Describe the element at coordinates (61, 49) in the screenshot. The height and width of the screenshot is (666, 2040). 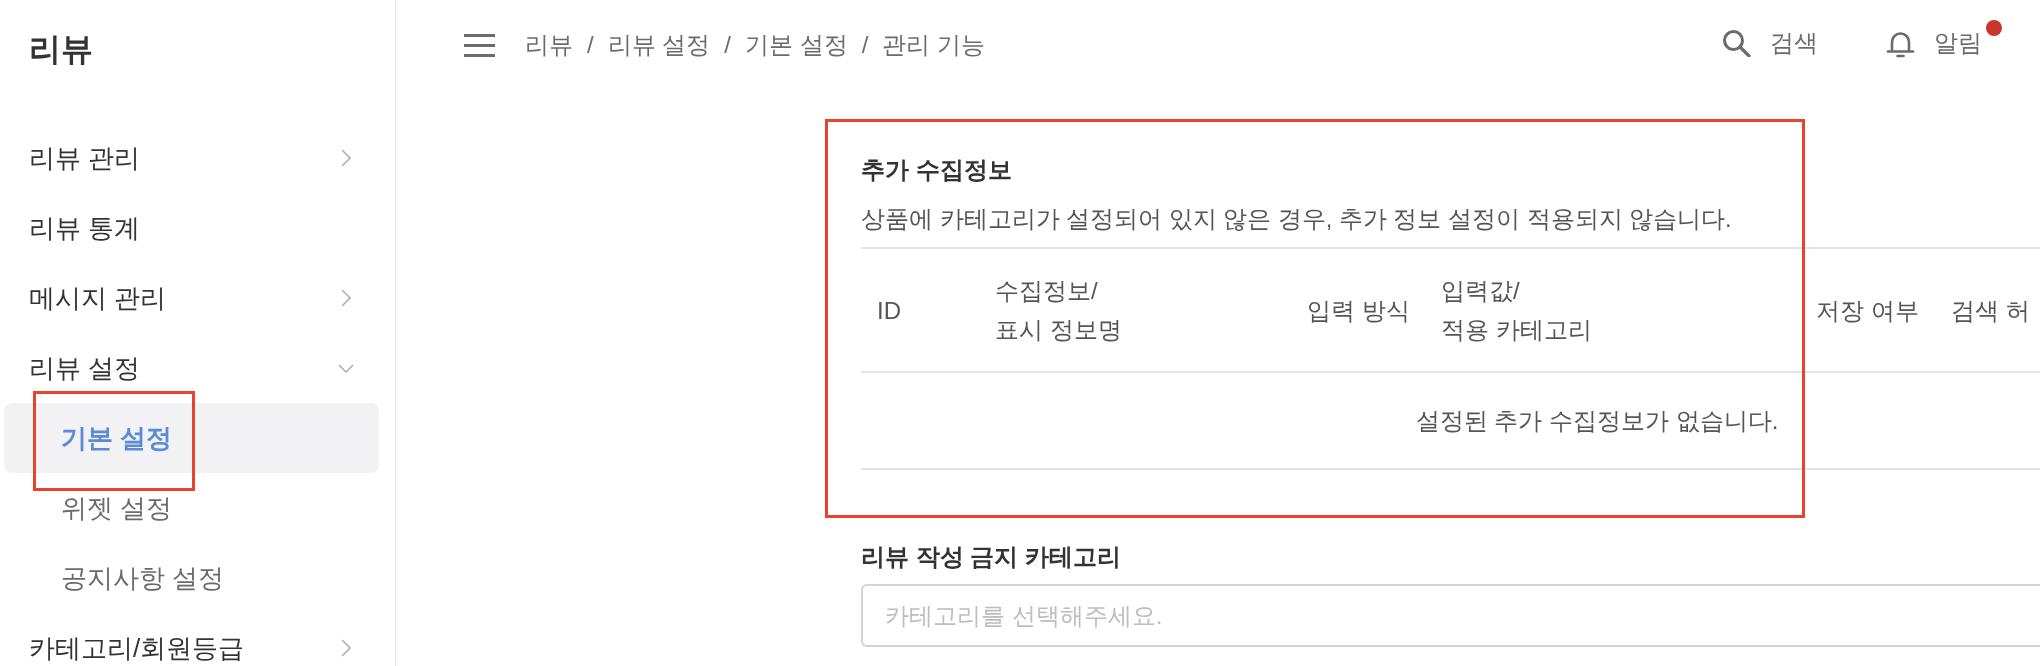
I see `sidebar-title: 리뷰` at that location.